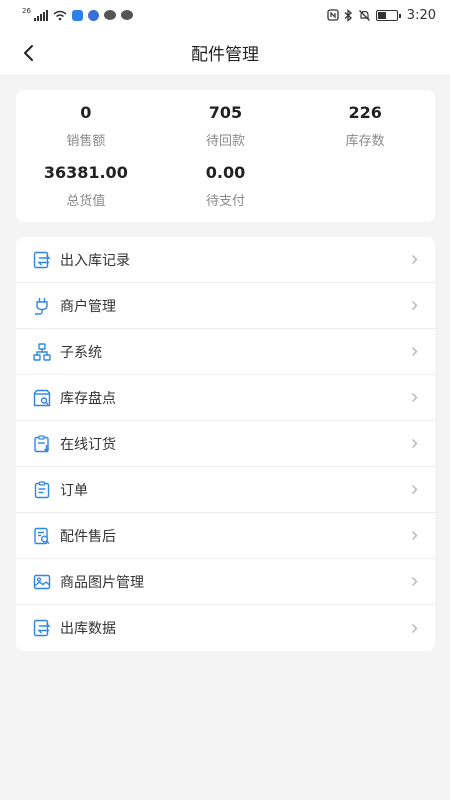 This screenshot has width=450, height=800. Describe the element at coordinates (60, 15) in the screenshot. I see `wifi-icon` at that location.